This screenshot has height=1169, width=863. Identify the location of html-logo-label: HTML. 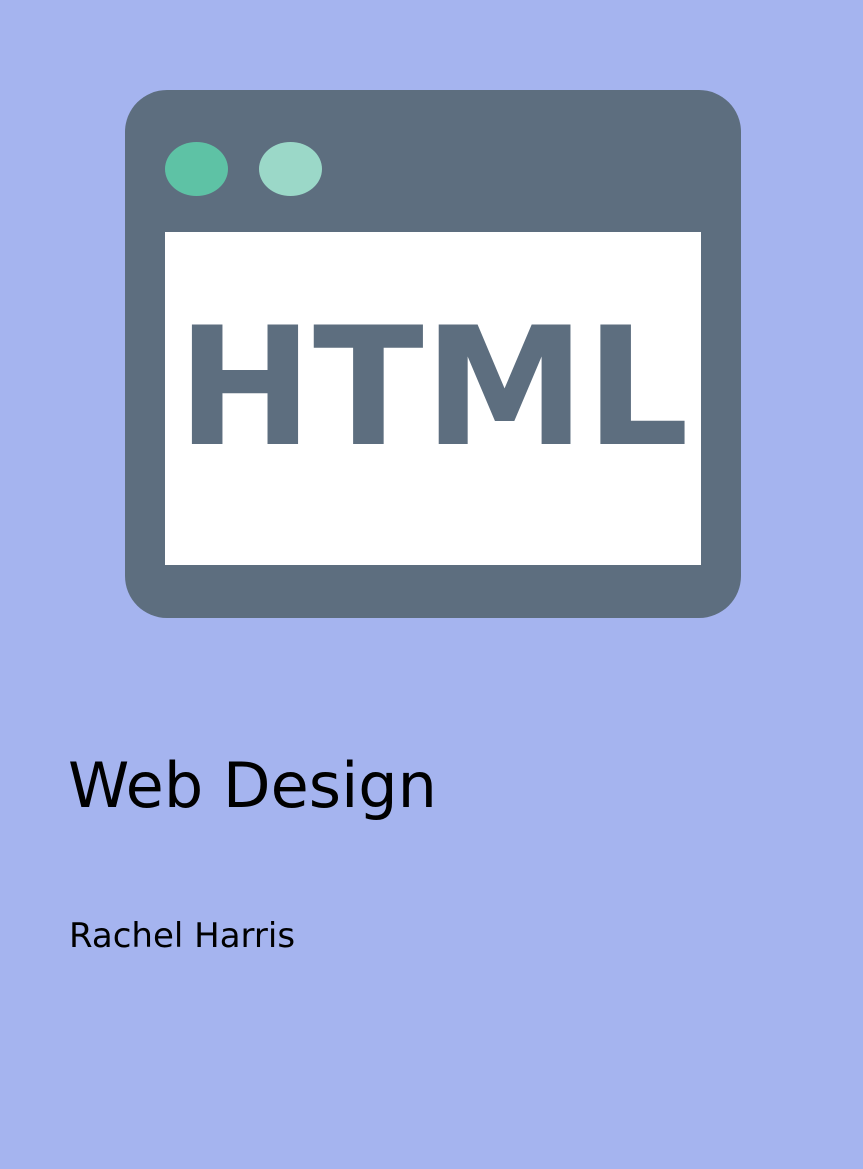
(433, 382).